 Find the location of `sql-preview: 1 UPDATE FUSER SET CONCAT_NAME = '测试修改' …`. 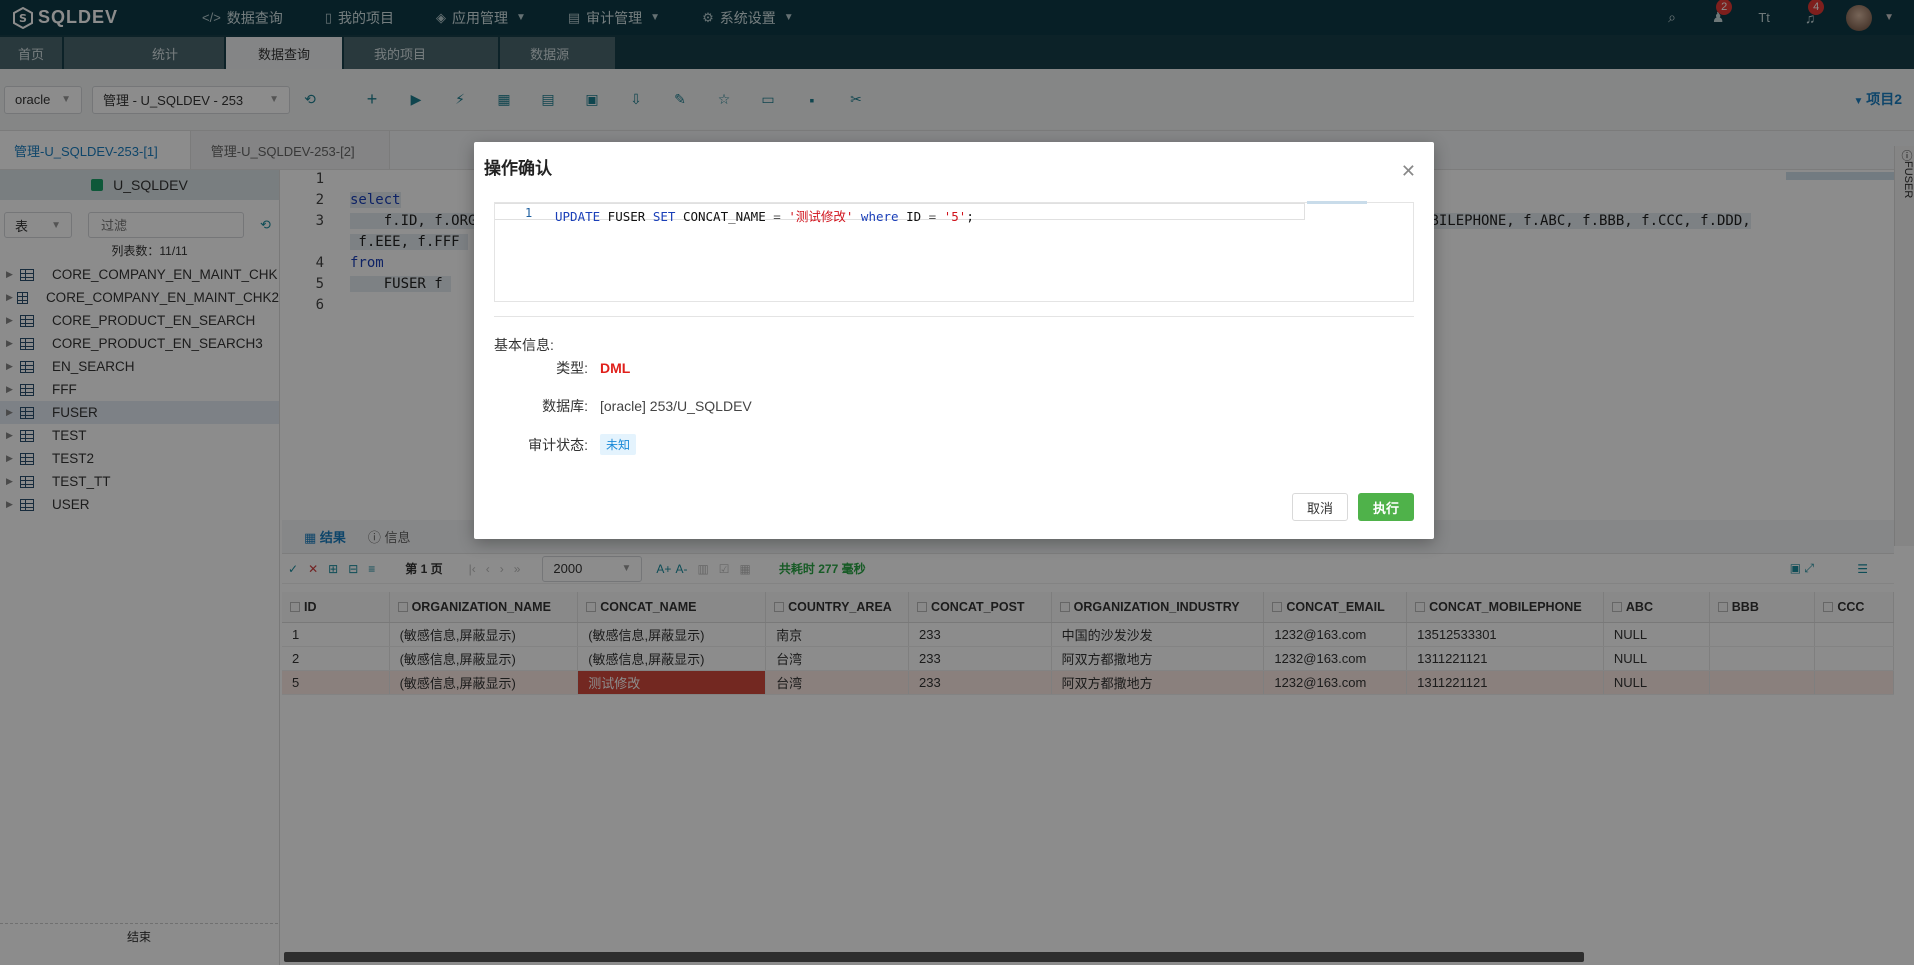

sql-preview: 1 UPDATE FUSER SET CONCAT_NAME = '测试修改' … is located at coordinates (954, 251).